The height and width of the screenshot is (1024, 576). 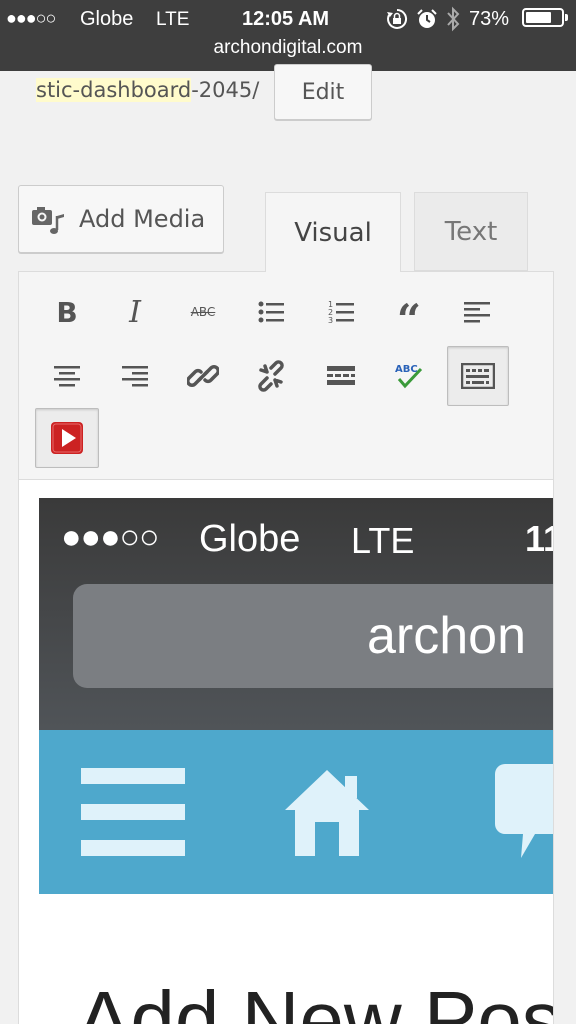 I want to click on italic-button: I, so click(x=135, y=312).